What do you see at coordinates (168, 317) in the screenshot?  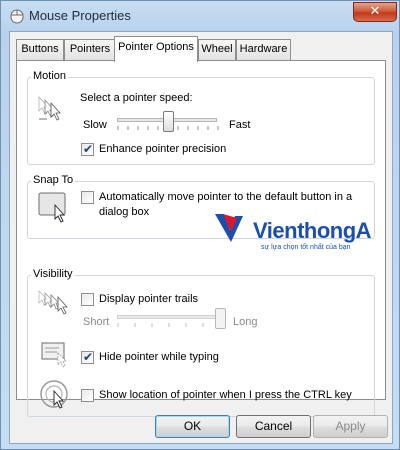 I see `trails-length-track` at bounding box center [168, 317].